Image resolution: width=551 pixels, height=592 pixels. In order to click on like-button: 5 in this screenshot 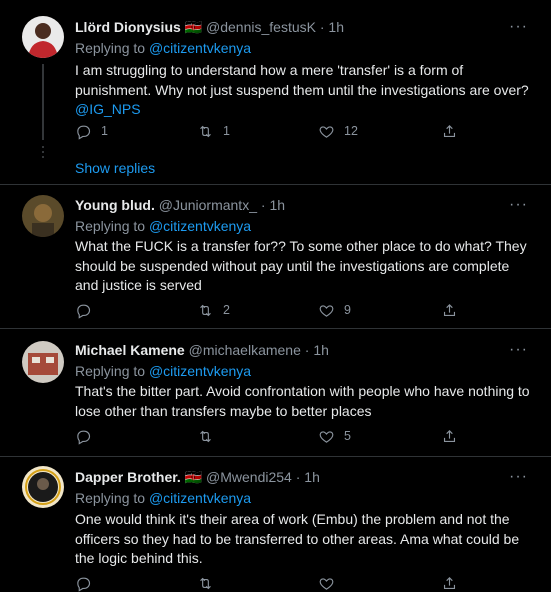, I will do `click(334, 436)`.